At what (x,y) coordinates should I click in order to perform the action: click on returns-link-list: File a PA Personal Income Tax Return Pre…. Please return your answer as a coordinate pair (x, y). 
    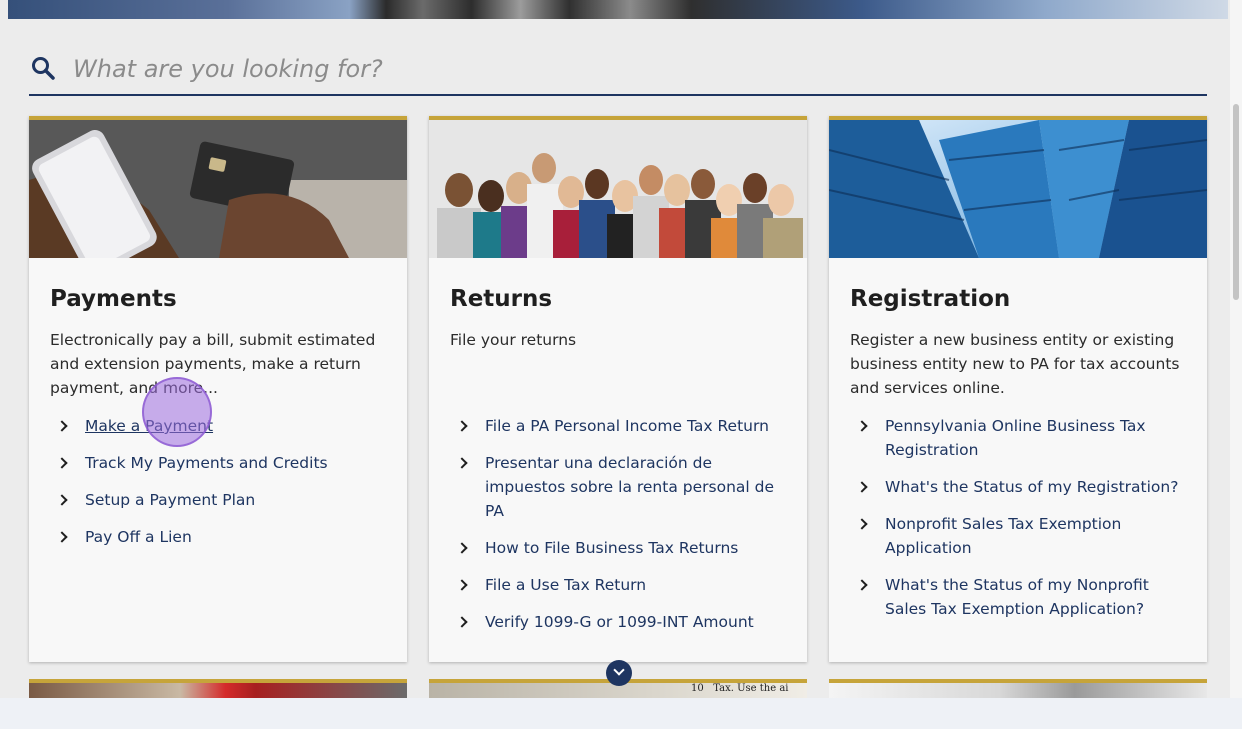
    Looking at the image, I should click on (620, 530).